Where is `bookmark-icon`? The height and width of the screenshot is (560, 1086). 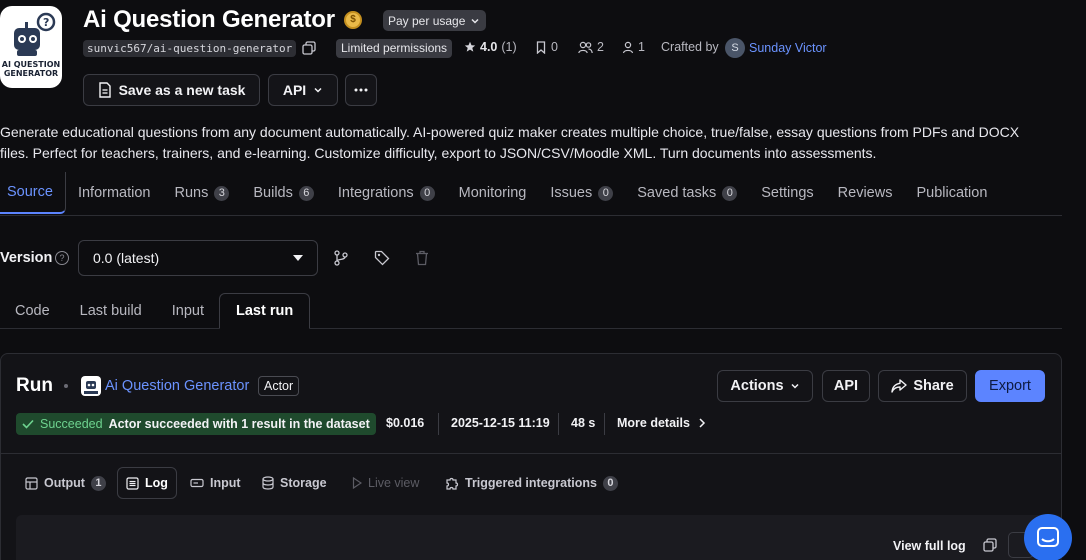
bookmark-icon is located at coordinates (541, 47).